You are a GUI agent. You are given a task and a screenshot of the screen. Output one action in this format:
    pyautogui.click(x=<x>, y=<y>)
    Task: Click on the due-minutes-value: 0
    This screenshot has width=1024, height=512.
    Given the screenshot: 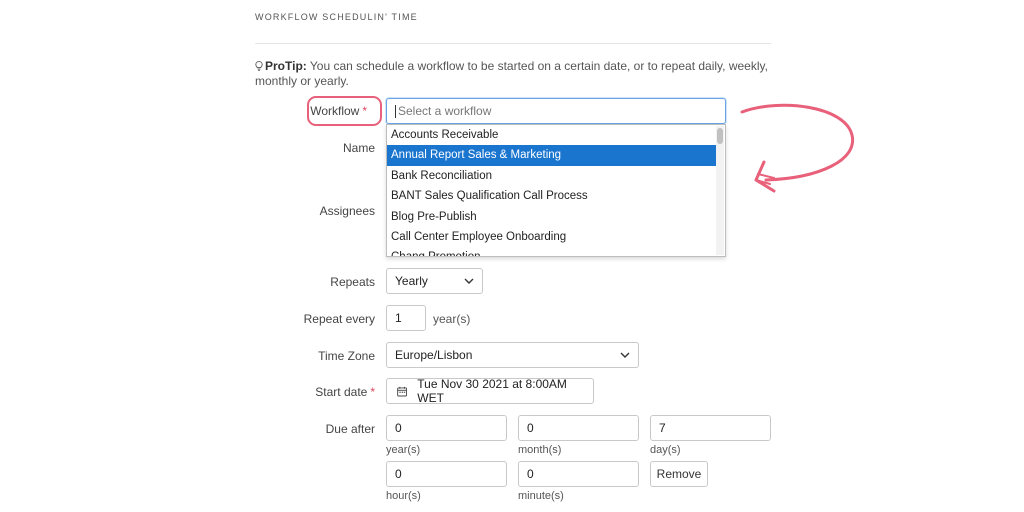 What is the action you would take?
    pyautogui.click(x=530, y=474)
    